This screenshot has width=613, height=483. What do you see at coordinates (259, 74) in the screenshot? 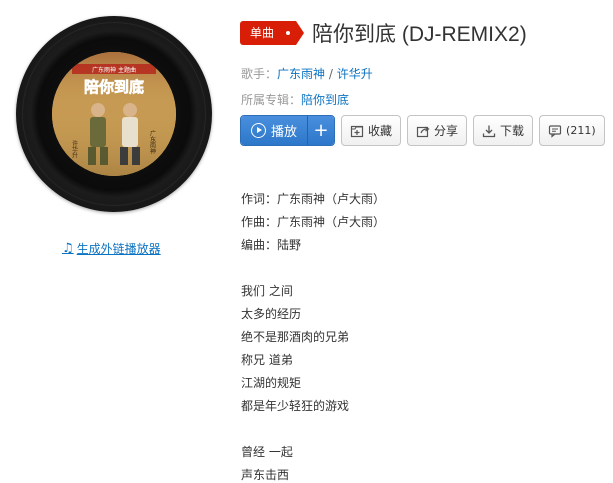
I see `singer-label: 歌手：` at bounding box center [259, 74].